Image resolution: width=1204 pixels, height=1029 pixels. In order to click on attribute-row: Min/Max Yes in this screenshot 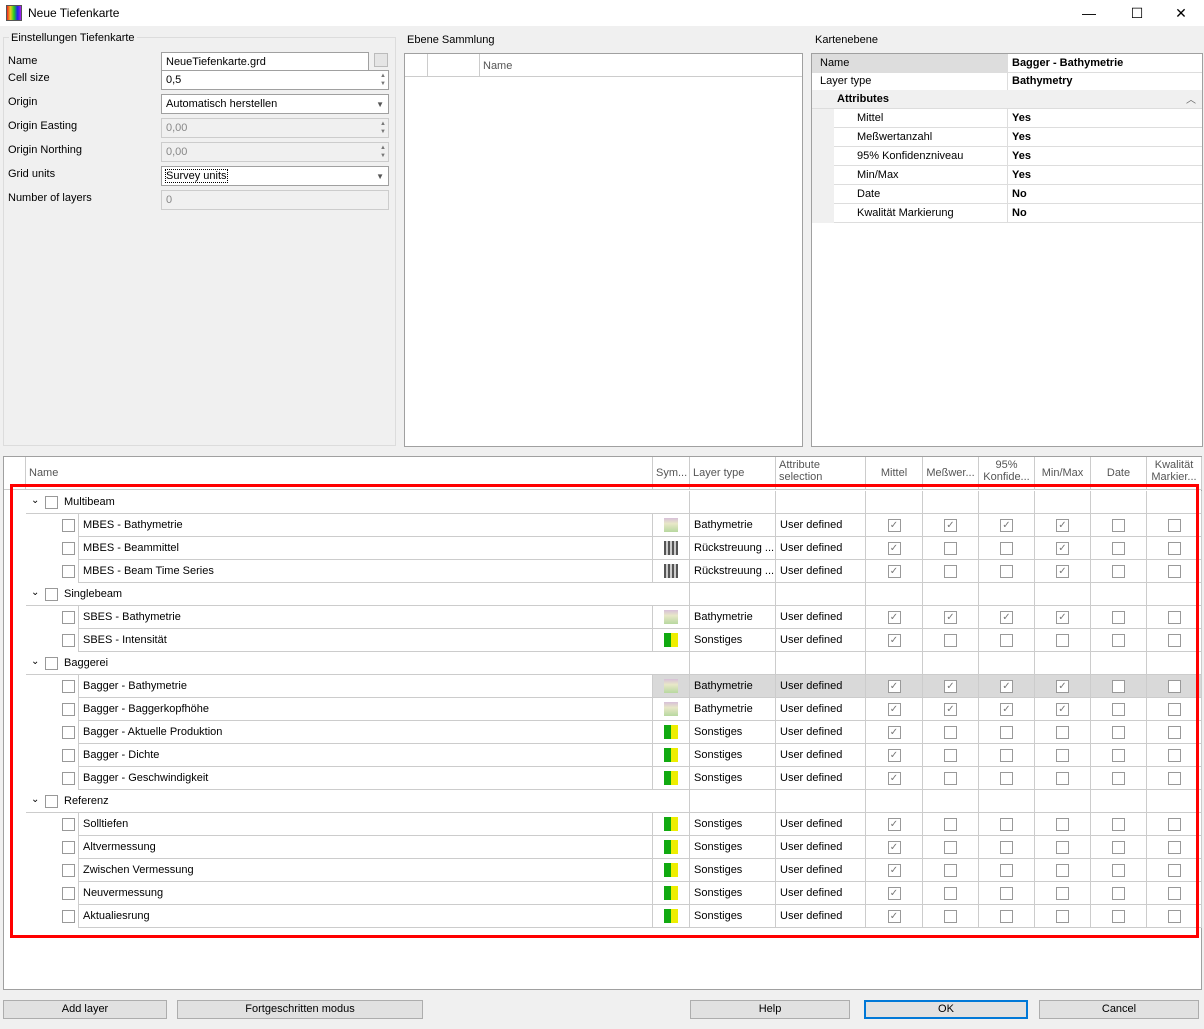, I will do `click(1007, 175)`.